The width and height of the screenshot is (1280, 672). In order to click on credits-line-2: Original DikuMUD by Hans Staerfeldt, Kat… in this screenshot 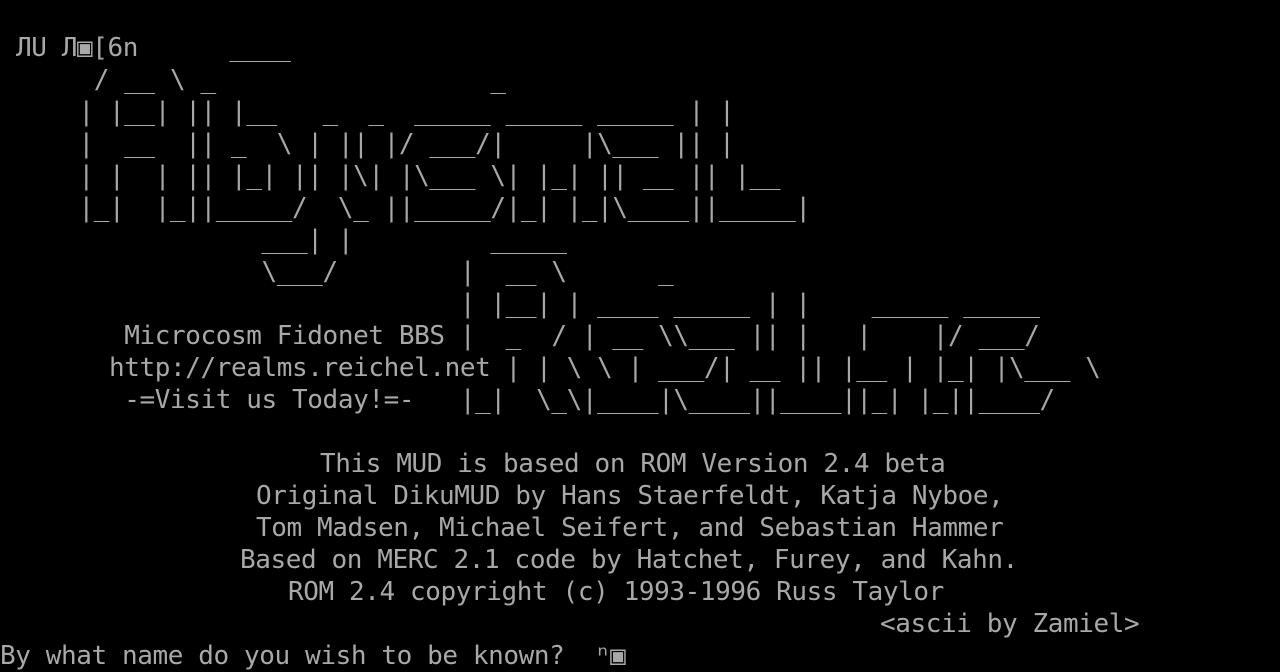, I will do `click(630, 496)`.